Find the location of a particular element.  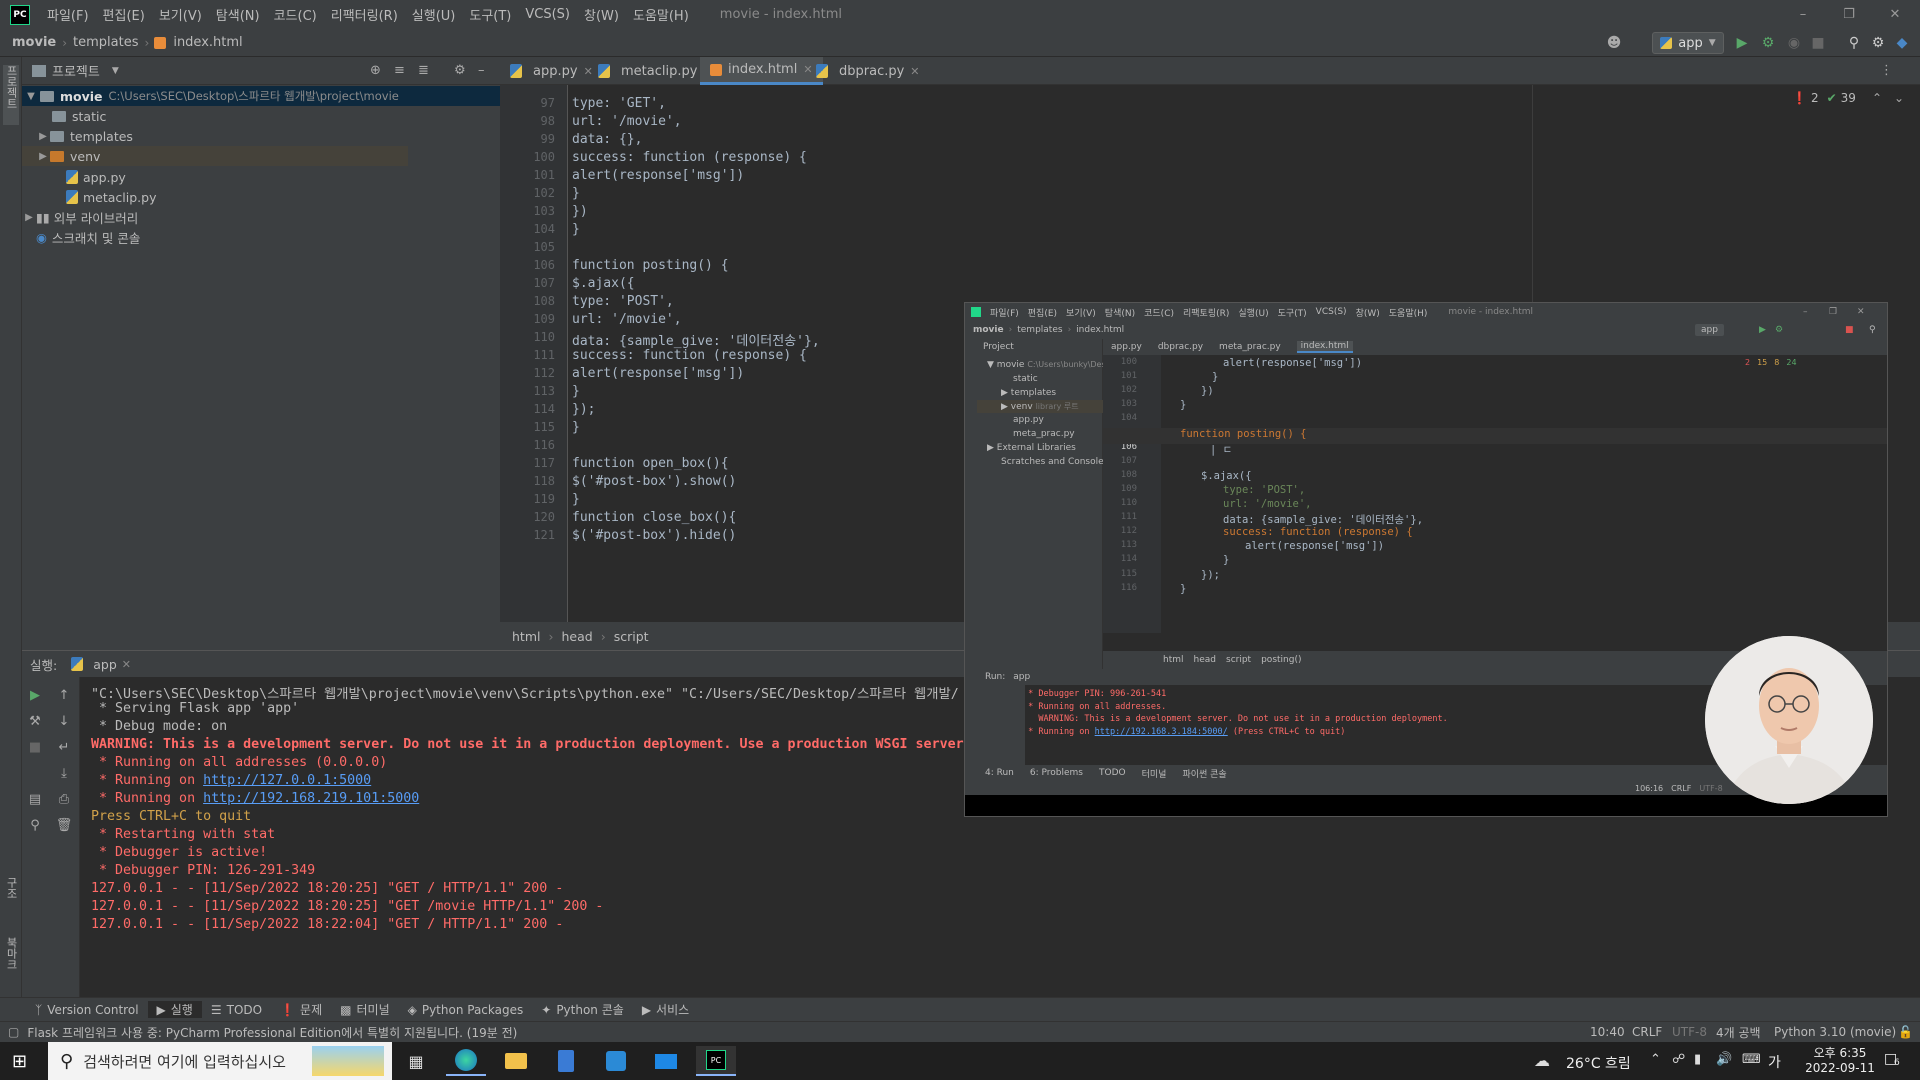

toolwindow-python-packages: ◈ Python Packages is located at coordinates (466, 1010).